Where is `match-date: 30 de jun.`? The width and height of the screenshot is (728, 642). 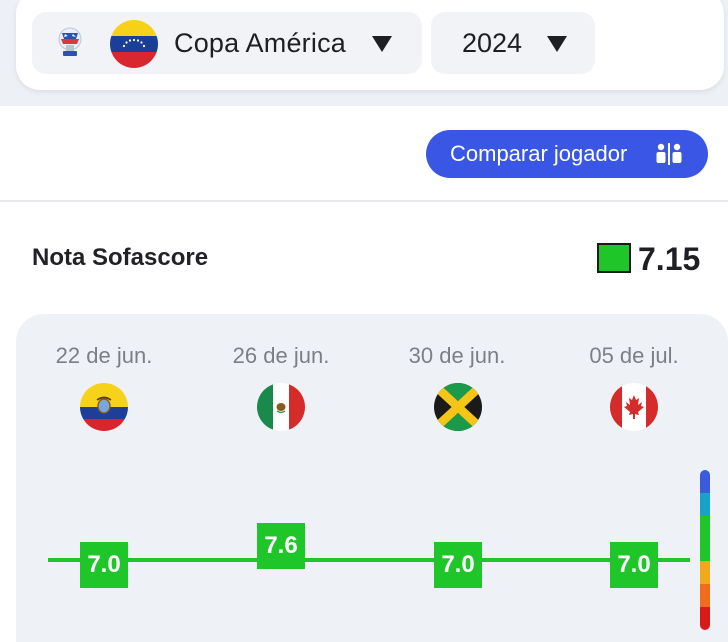 match-date: 30 de jun. is located at coordinates (457, 355).